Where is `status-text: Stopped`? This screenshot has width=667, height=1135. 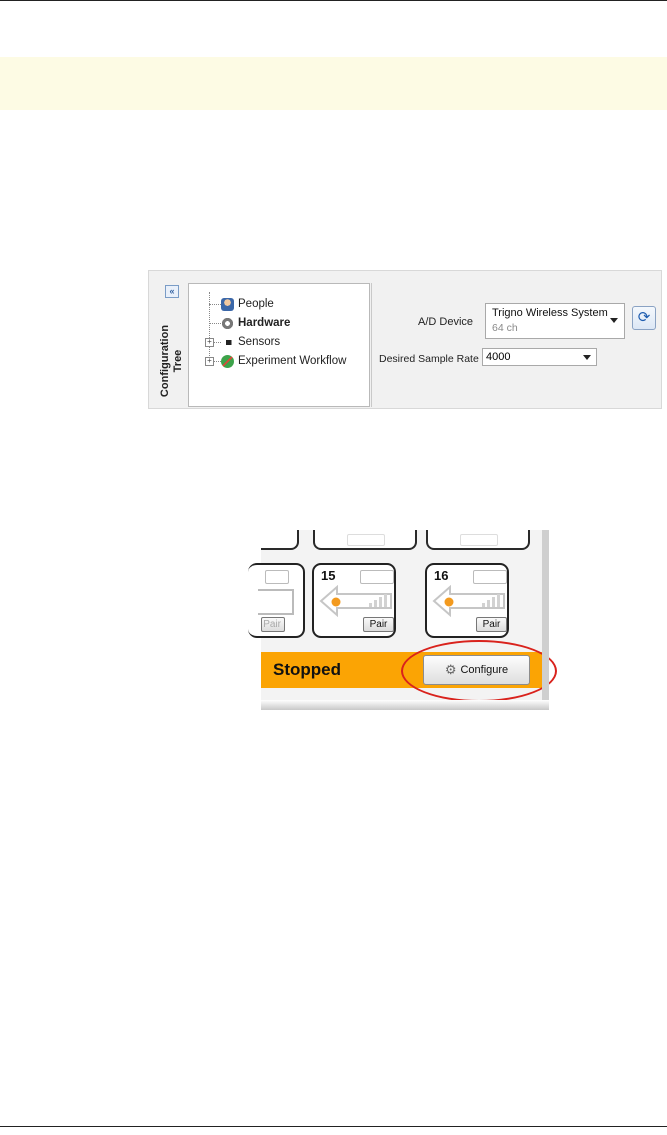 status-text: Stopped is located at coordinates (307, 669).